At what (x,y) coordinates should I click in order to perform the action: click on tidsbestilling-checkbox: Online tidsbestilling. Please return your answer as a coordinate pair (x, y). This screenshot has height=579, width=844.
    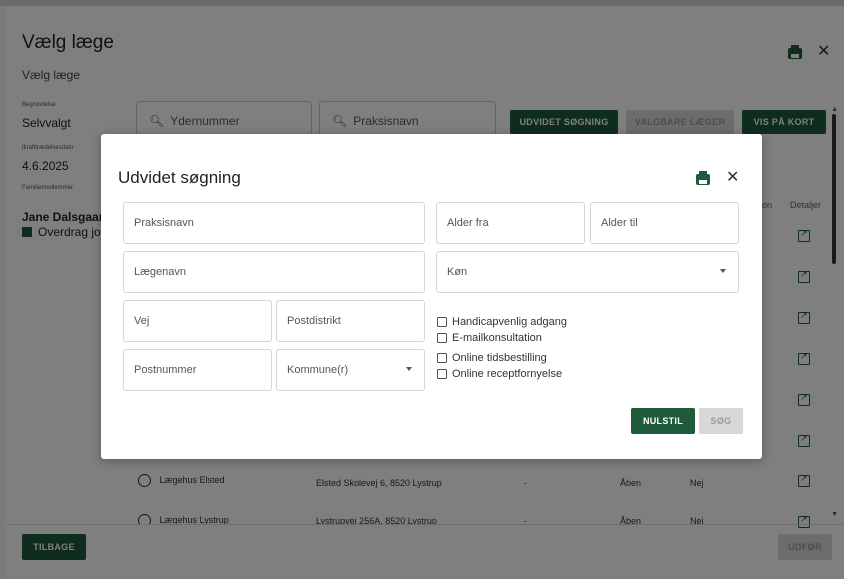
    Looking at the image, I should click on (492, 358).